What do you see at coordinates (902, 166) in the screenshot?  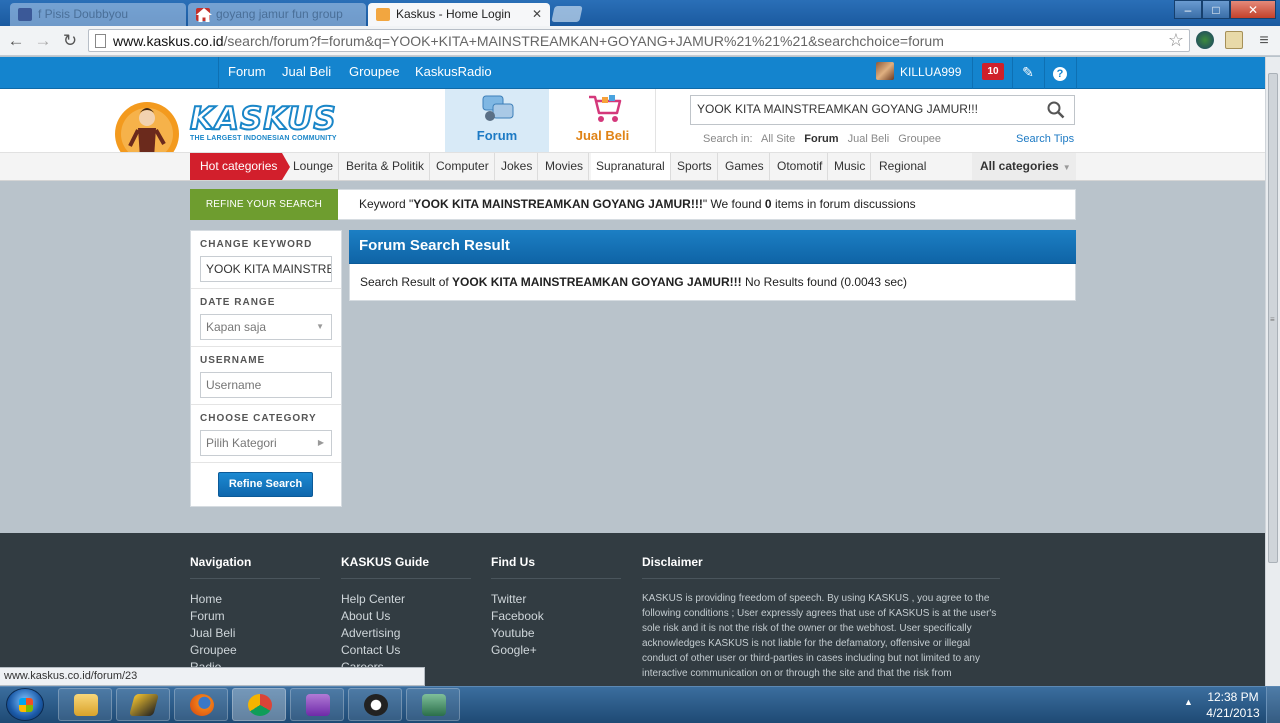 I see `category-regional: Regional` at bounding box center [902, 166].